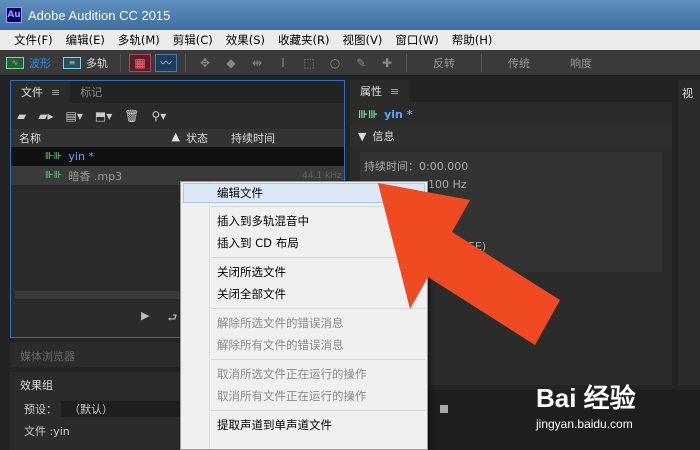 Image resolution: width=700 pixels, height=450 pixels. What do you see at coordinates (208, 138) in the screenshot?
I see `column-status: 状态` at bounding box center [208, 138].